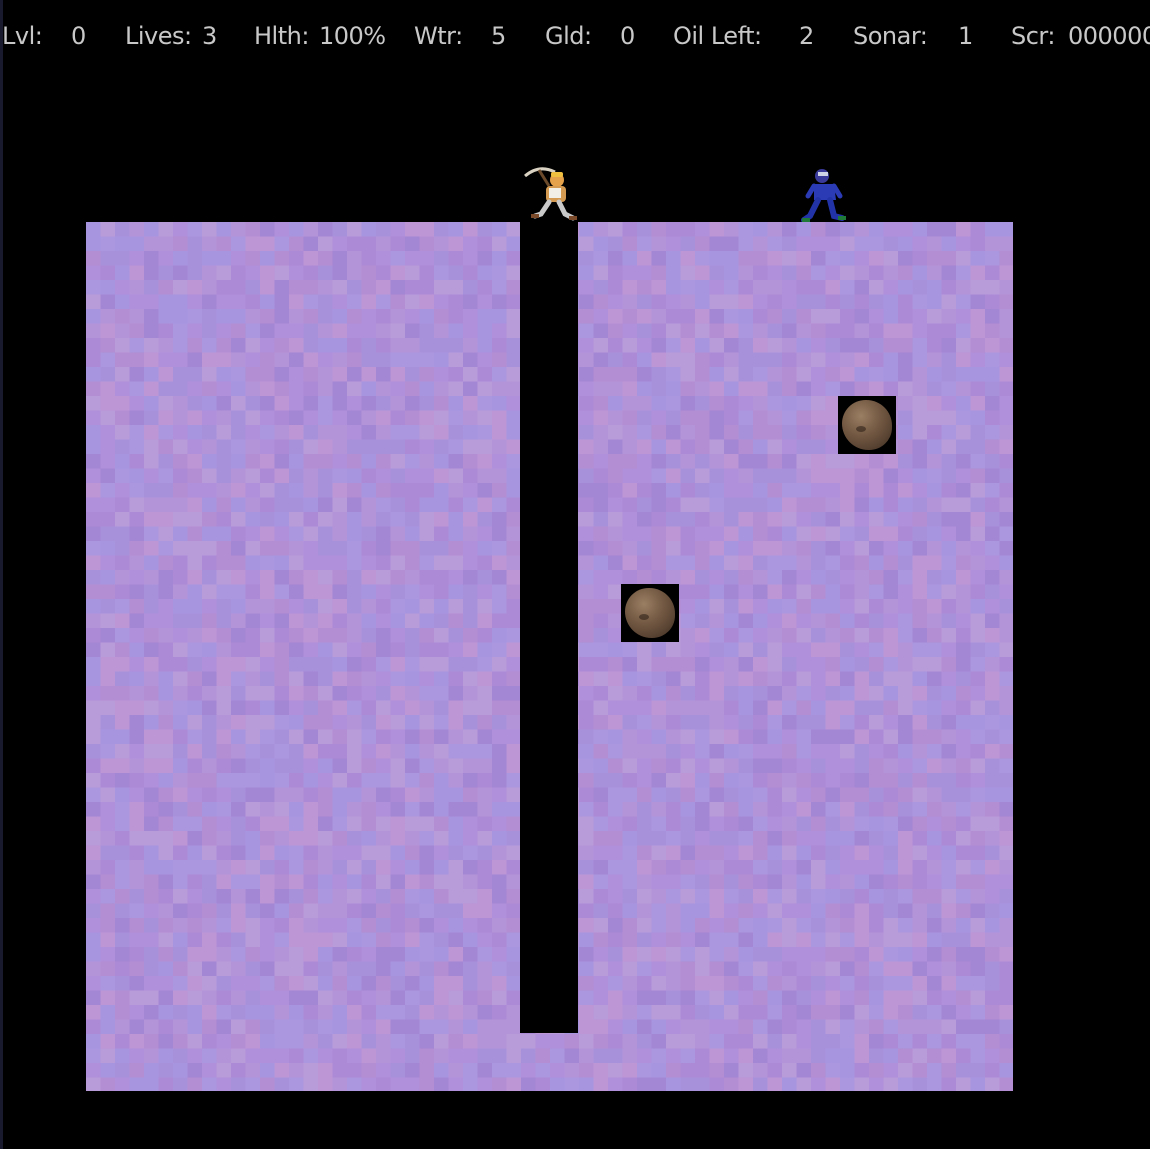  What do you see at coordinates (568, 36) in the screenshot?
I see `gold-label: Gld:` at bounding box center [568, 36].